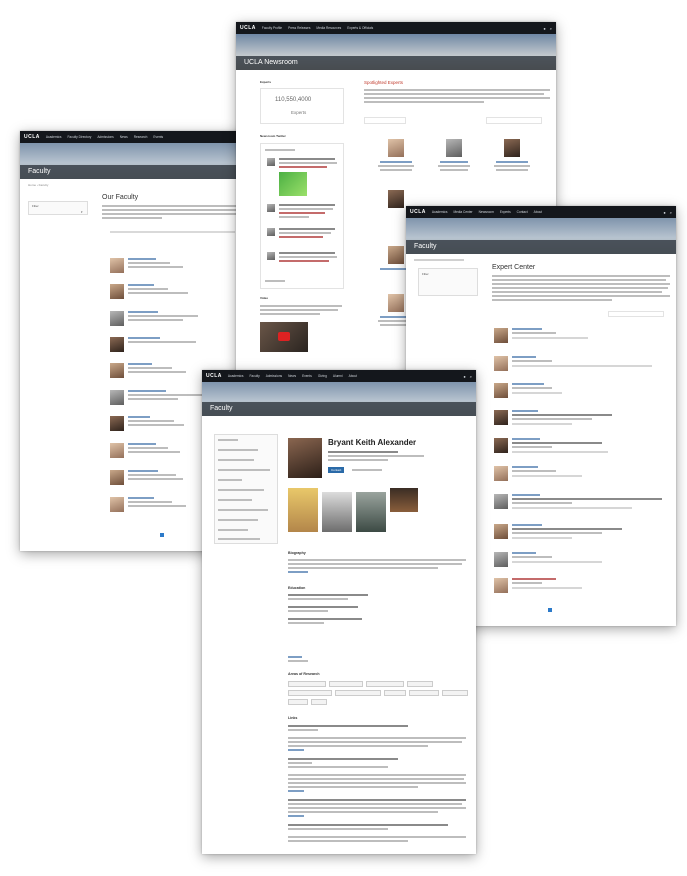  Describe the element at coordinates (467, 376) in the screenshot. I see `utility-icons: ● ⌕` at that location.